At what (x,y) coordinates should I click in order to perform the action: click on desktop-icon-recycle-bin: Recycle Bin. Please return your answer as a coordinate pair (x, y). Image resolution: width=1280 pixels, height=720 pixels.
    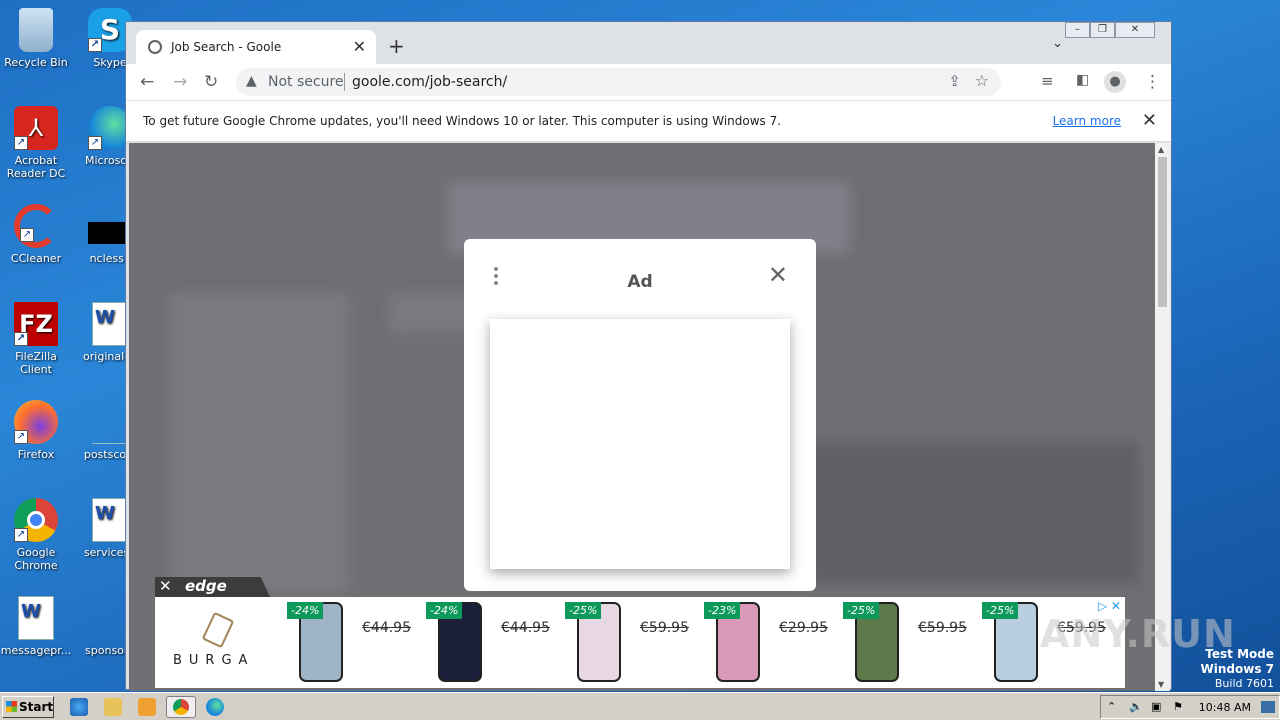
    Looking at the image, I should click on (37, 38).